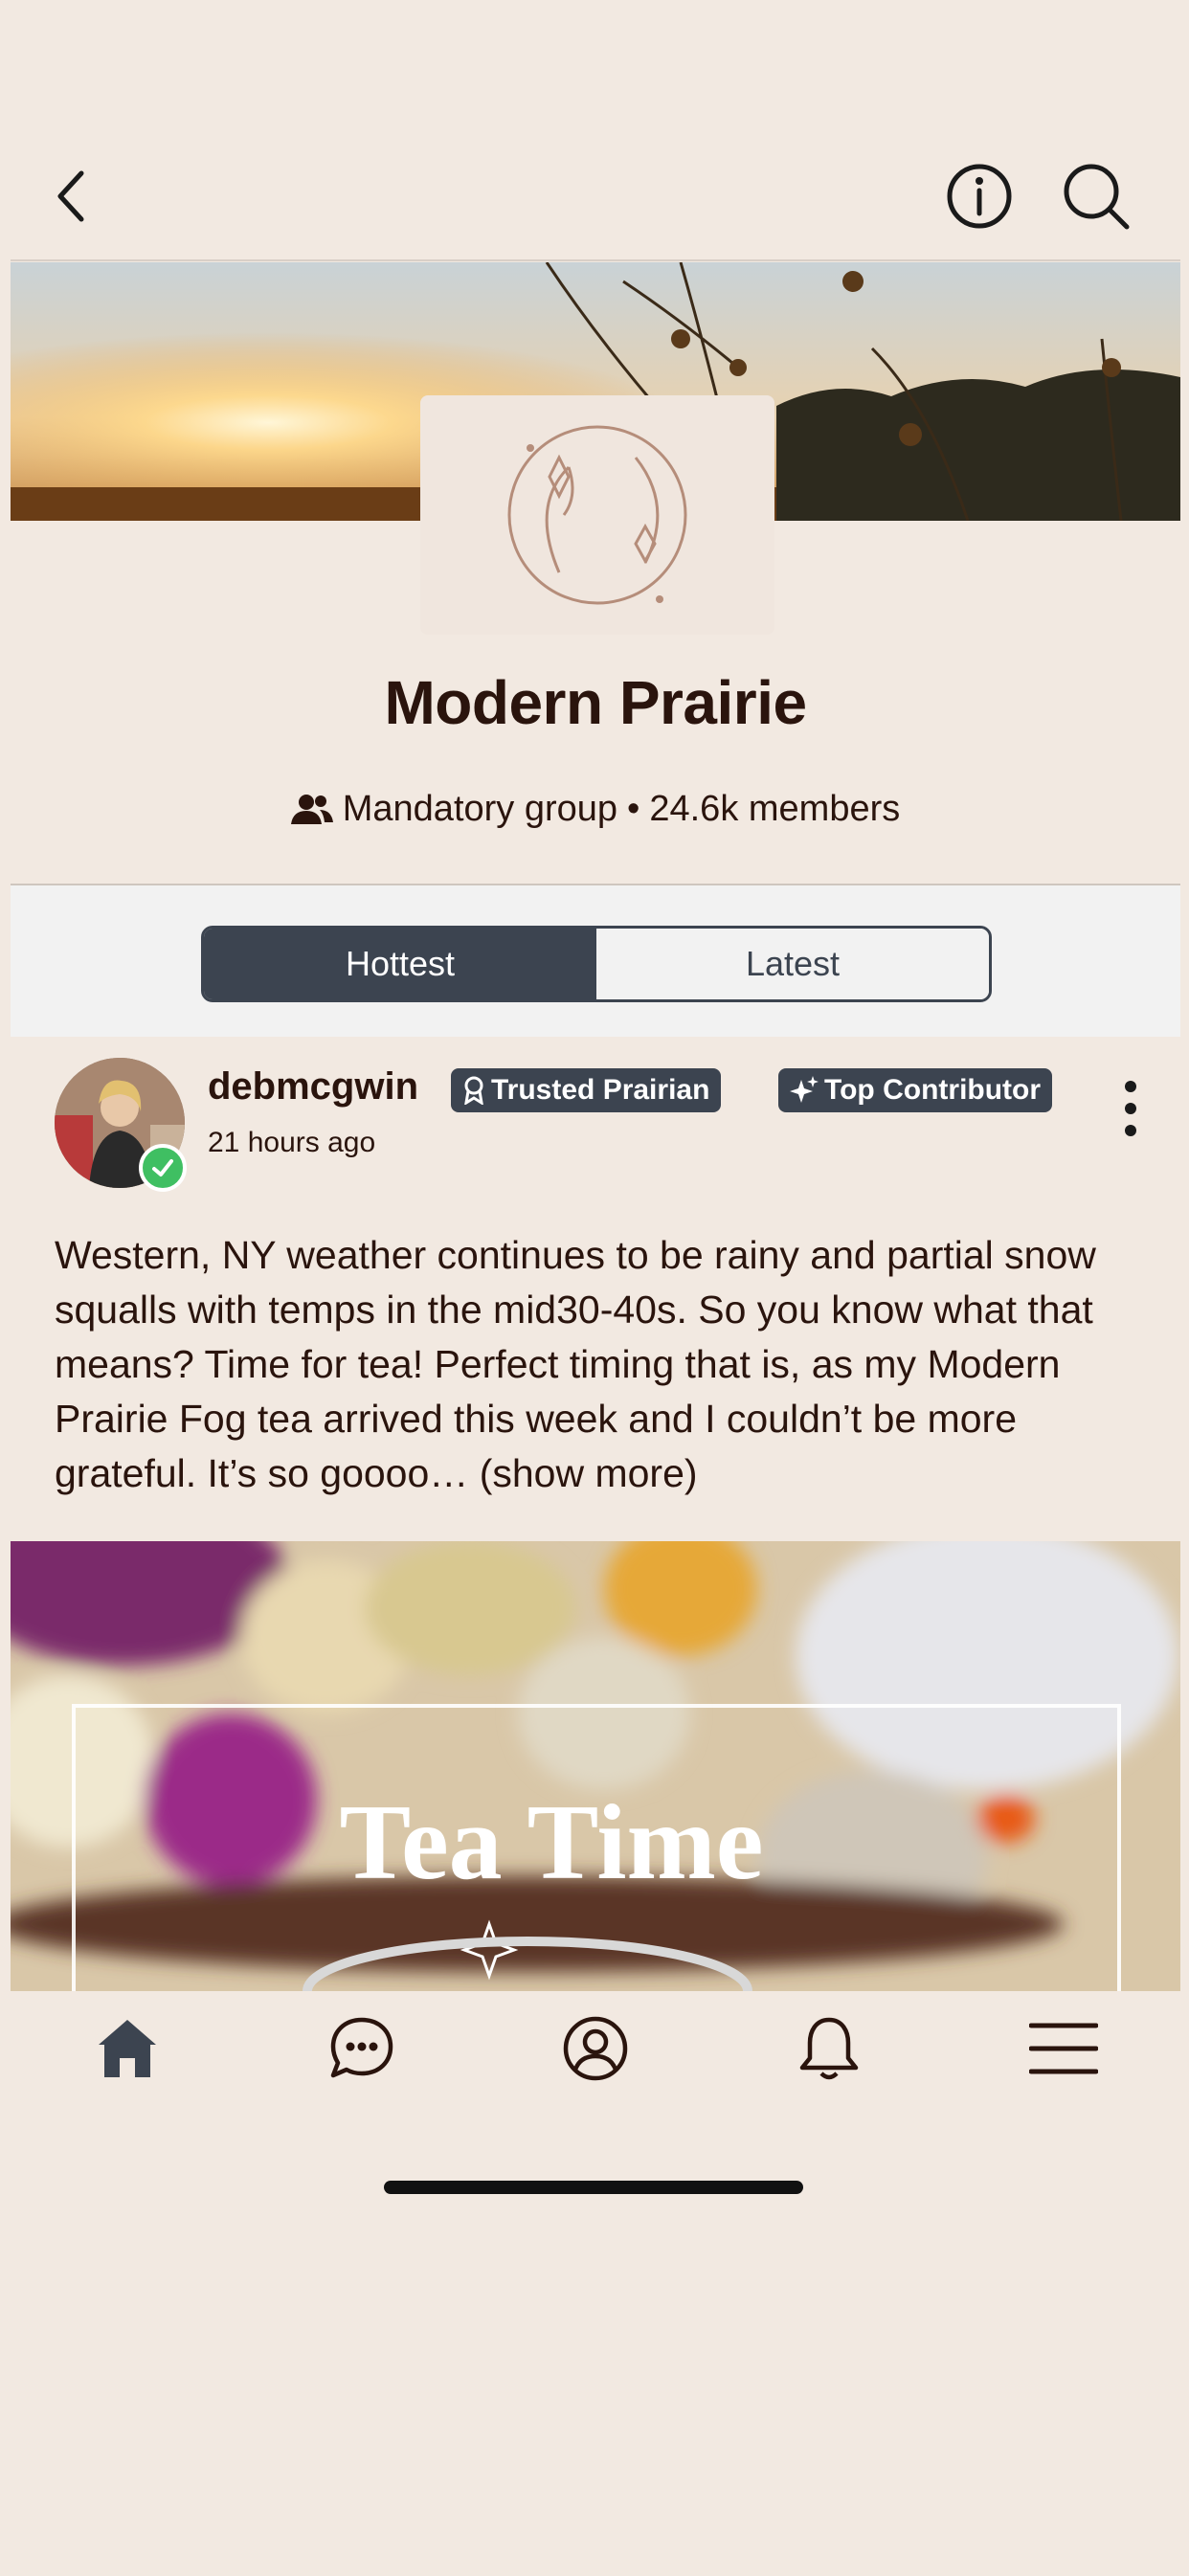 This screenshot has height=2576, width=1189. Describe the element at coordinates (1130, 1108) in the screenshot. I see `post-more-button` at that location.